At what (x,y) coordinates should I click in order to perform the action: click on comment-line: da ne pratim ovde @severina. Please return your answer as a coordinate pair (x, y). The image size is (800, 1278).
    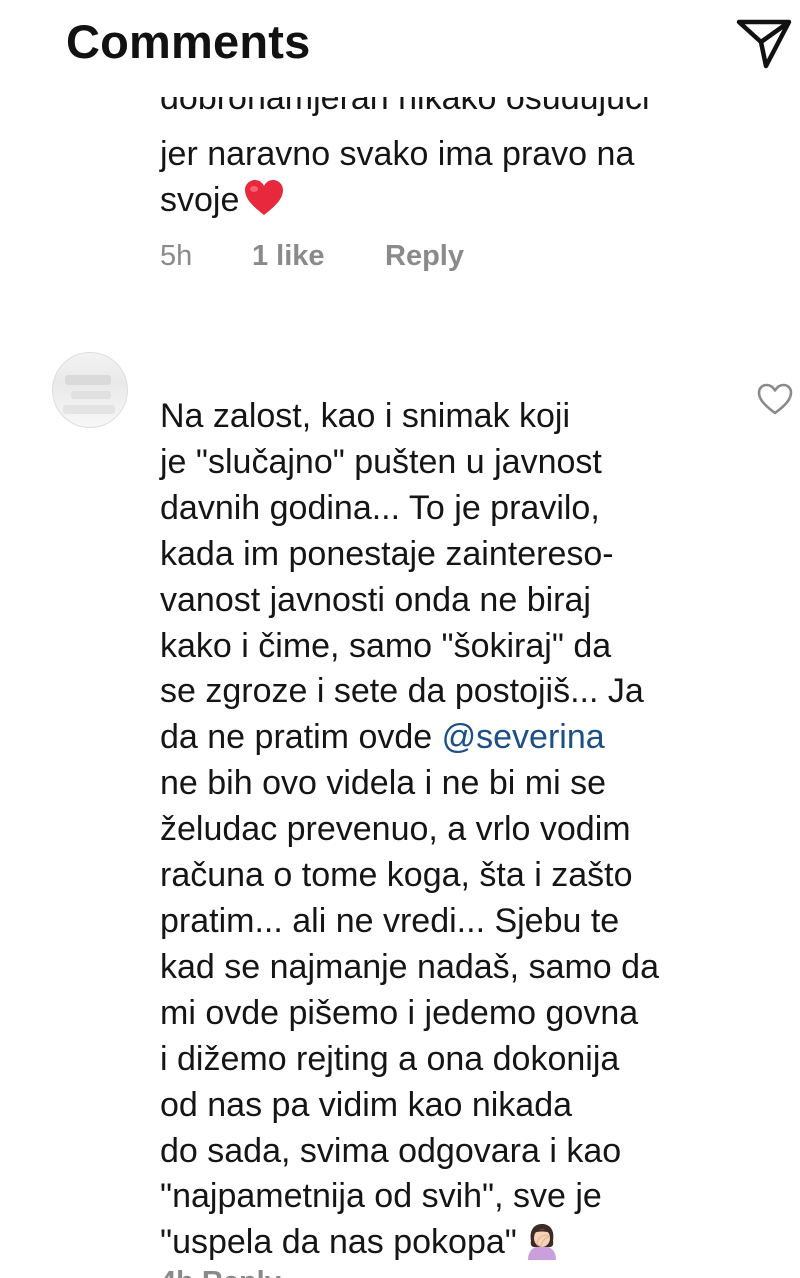
    Looking at the image, I should click on (382, 737).